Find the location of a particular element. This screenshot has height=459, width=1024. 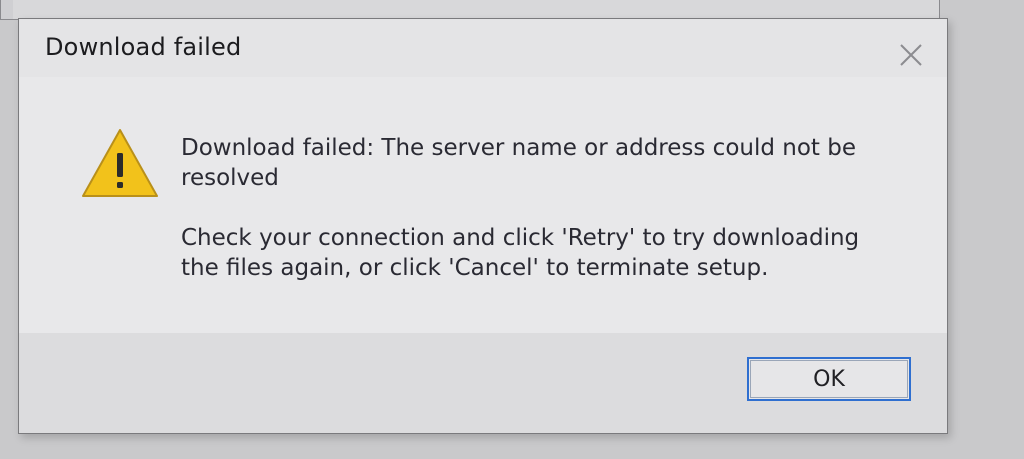

background-window-edge is located at coordinates (7, 9).